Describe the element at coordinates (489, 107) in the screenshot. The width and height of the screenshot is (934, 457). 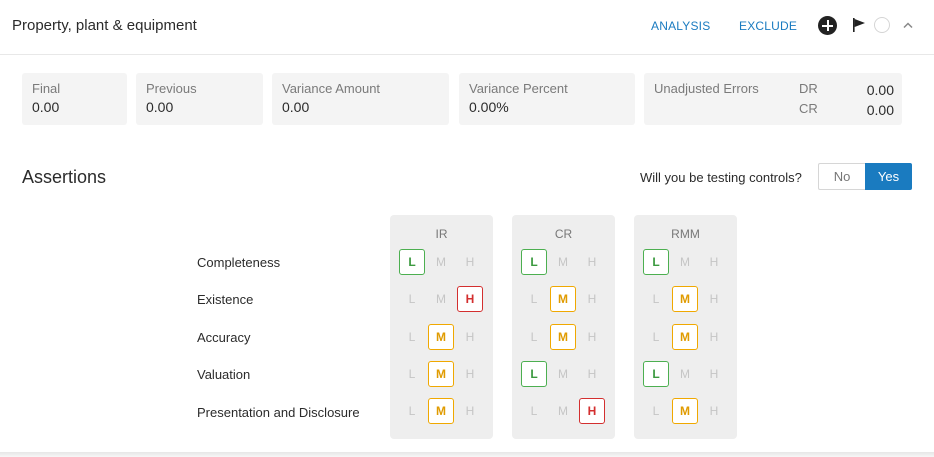
I see `summary-value: 0.00%` at that location.